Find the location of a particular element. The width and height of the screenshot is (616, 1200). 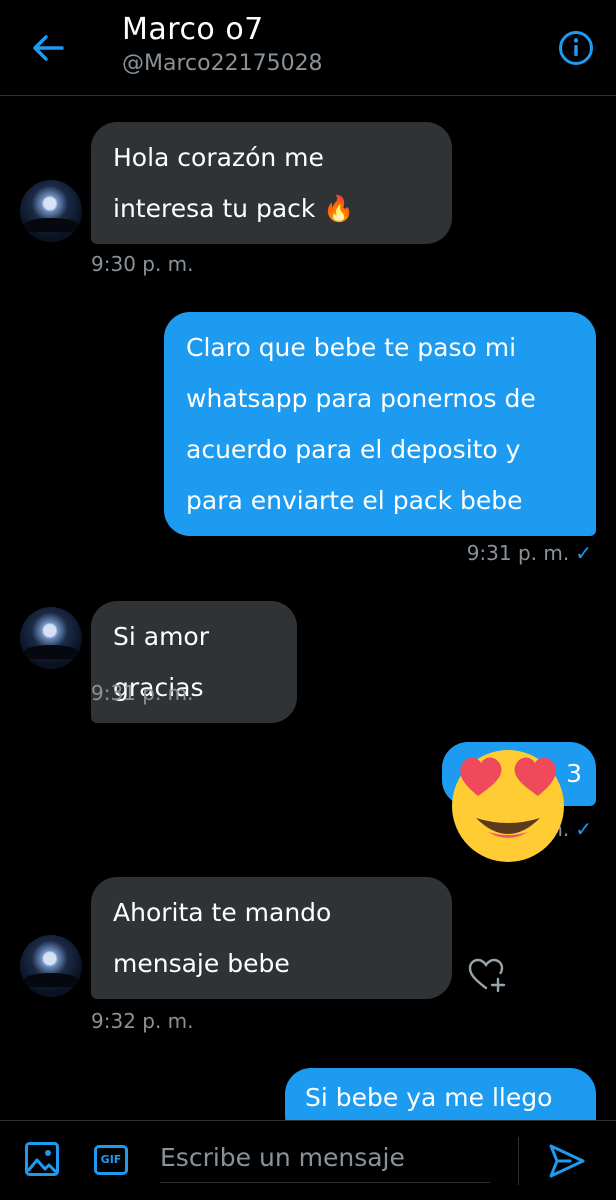

incoming-message-bubble: Ahorita te mando mensaje bebe is located at coordinates (271, 938).